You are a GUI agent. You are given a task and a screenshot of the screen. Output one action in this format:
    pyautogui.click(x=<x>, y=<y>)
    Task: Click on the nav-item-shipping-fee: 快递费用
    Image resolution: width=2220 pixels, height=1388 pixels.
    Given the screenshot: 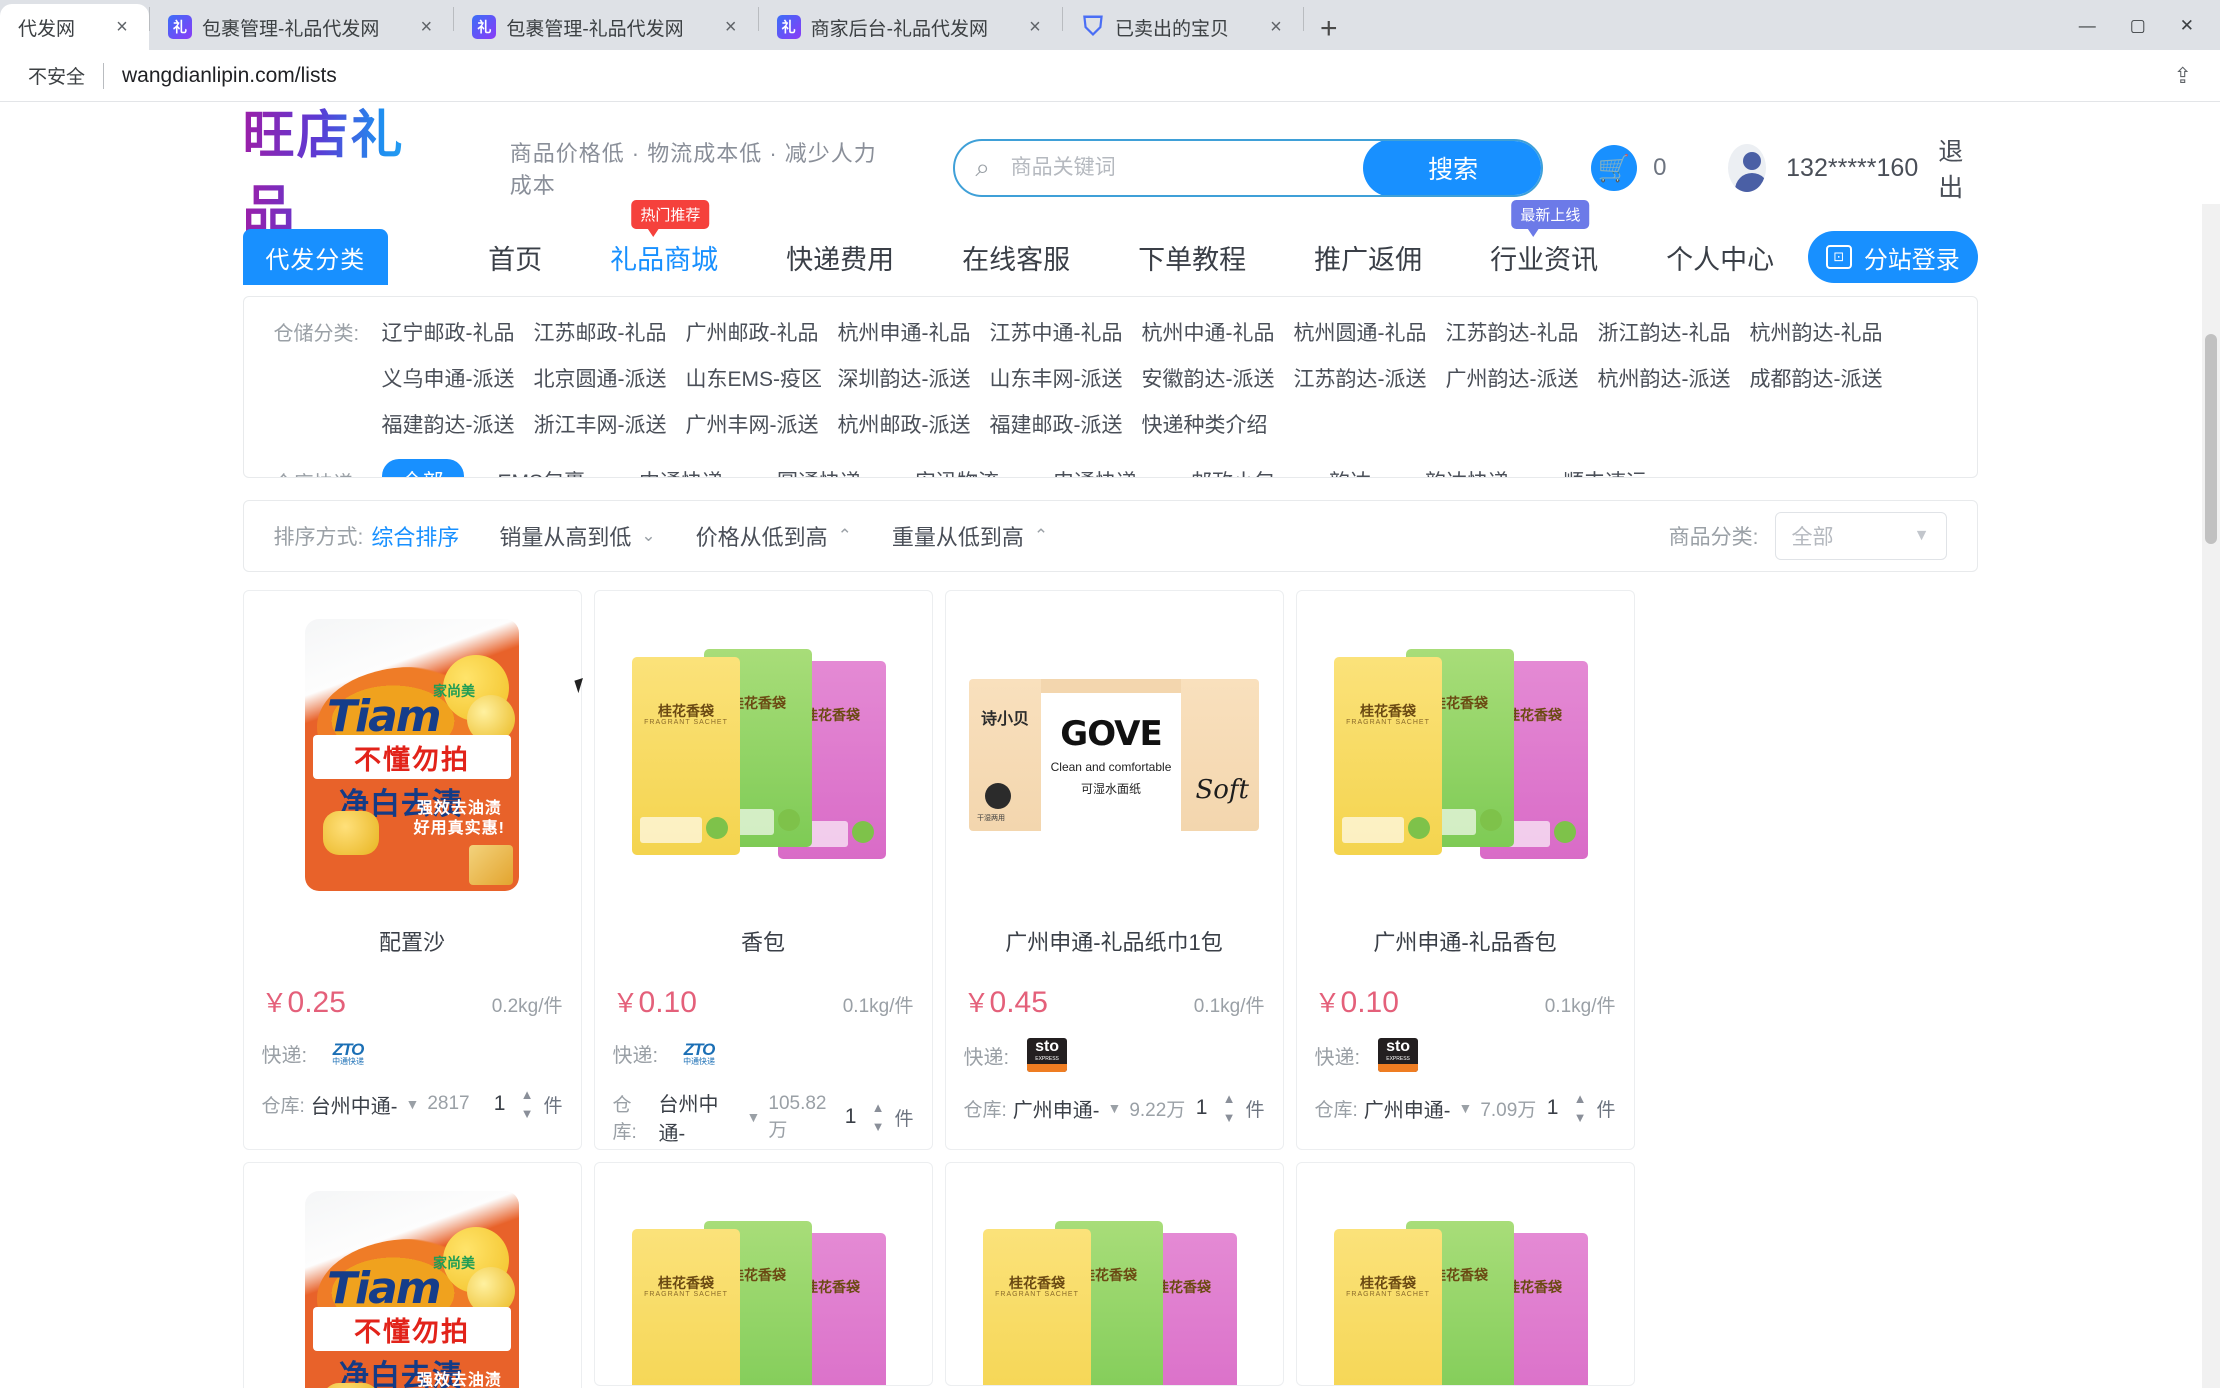 What is the action you would take?
    pyautogui.click(x=840, y=257)
    